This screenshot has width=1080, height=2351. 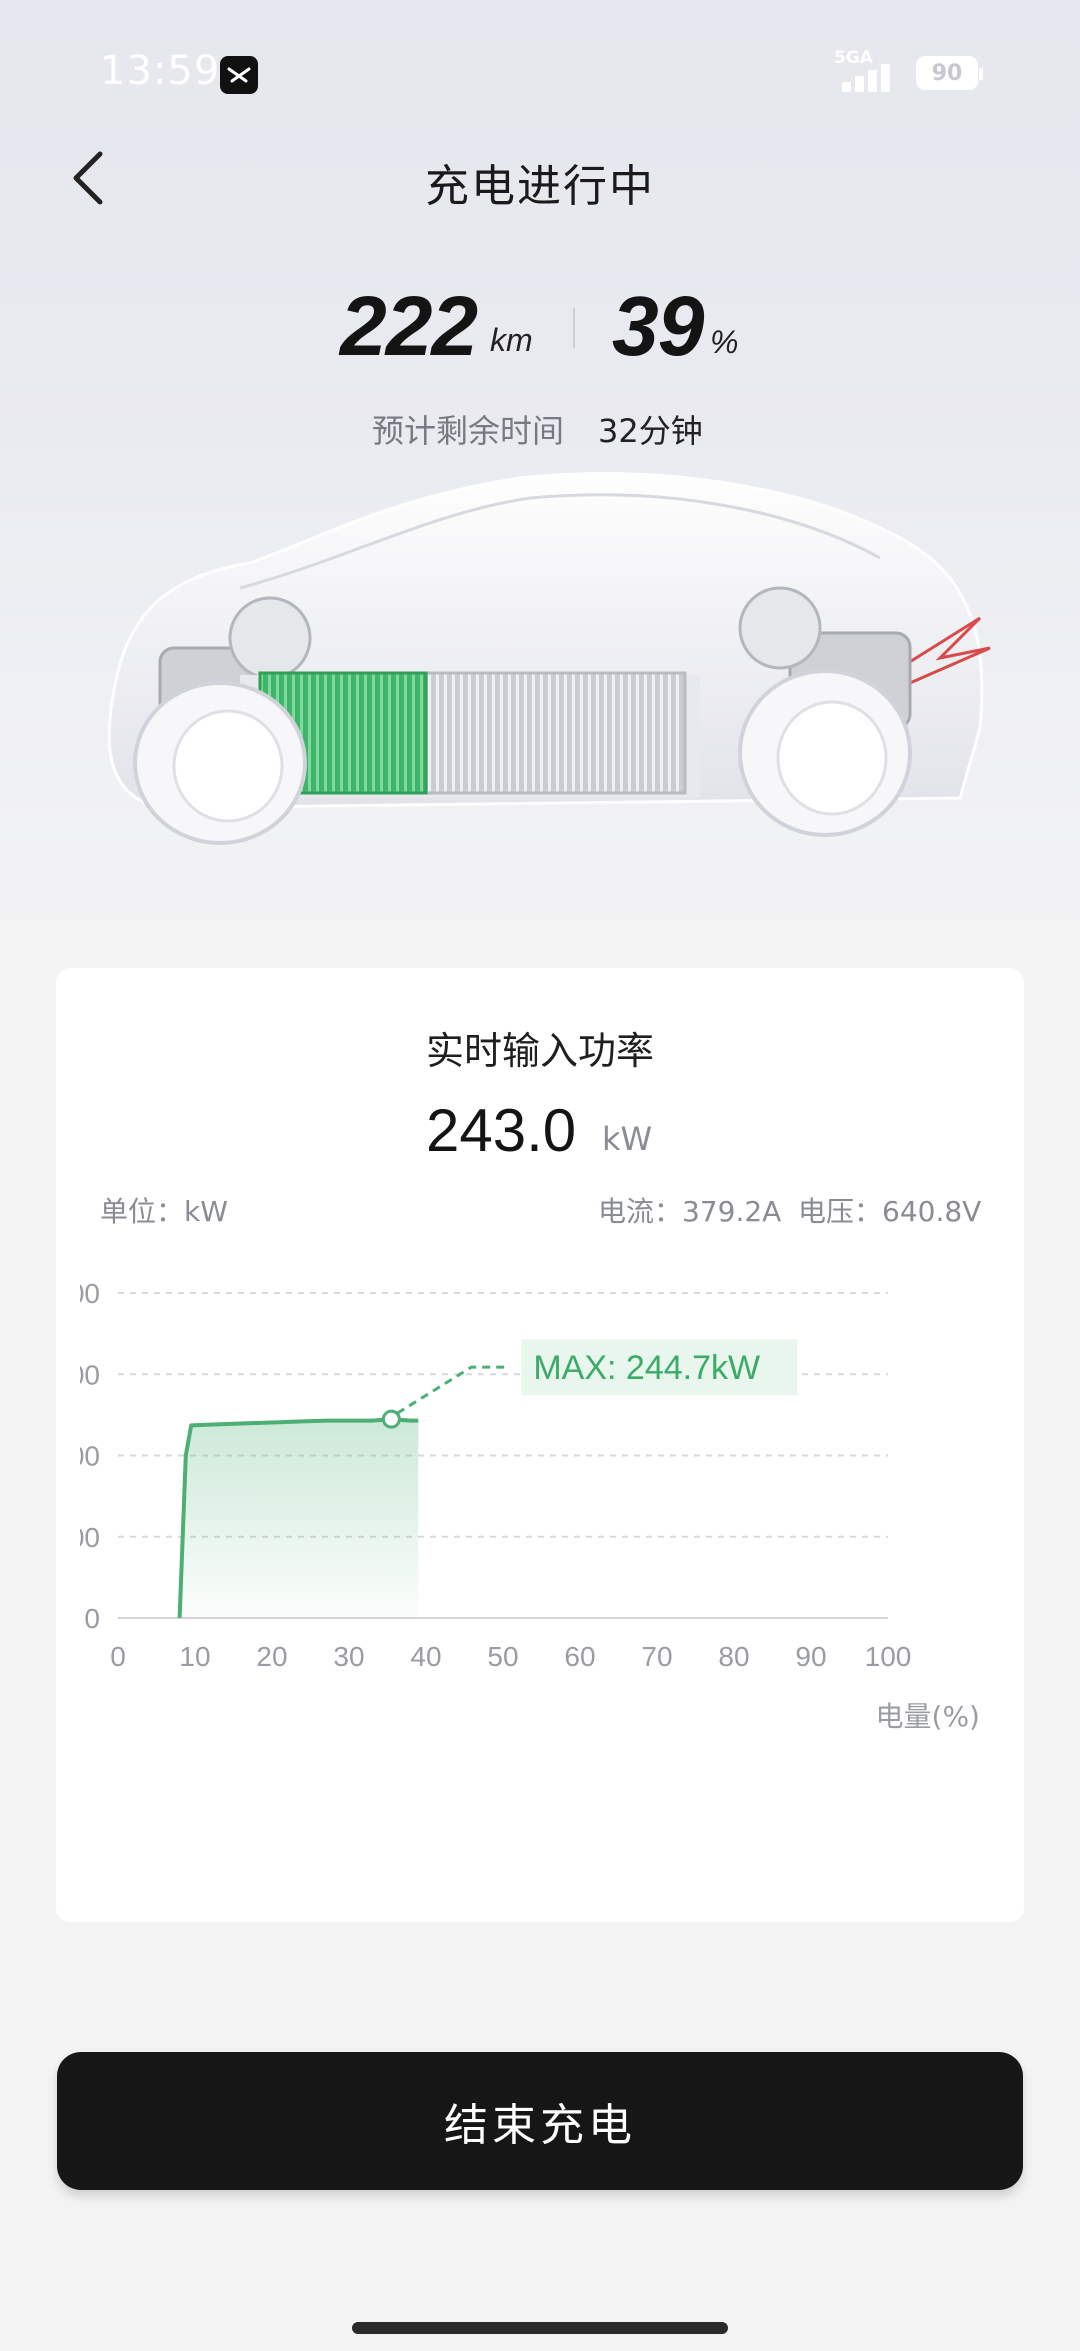 I want to click on network-type: 5GA, so click(x=853, y=58).